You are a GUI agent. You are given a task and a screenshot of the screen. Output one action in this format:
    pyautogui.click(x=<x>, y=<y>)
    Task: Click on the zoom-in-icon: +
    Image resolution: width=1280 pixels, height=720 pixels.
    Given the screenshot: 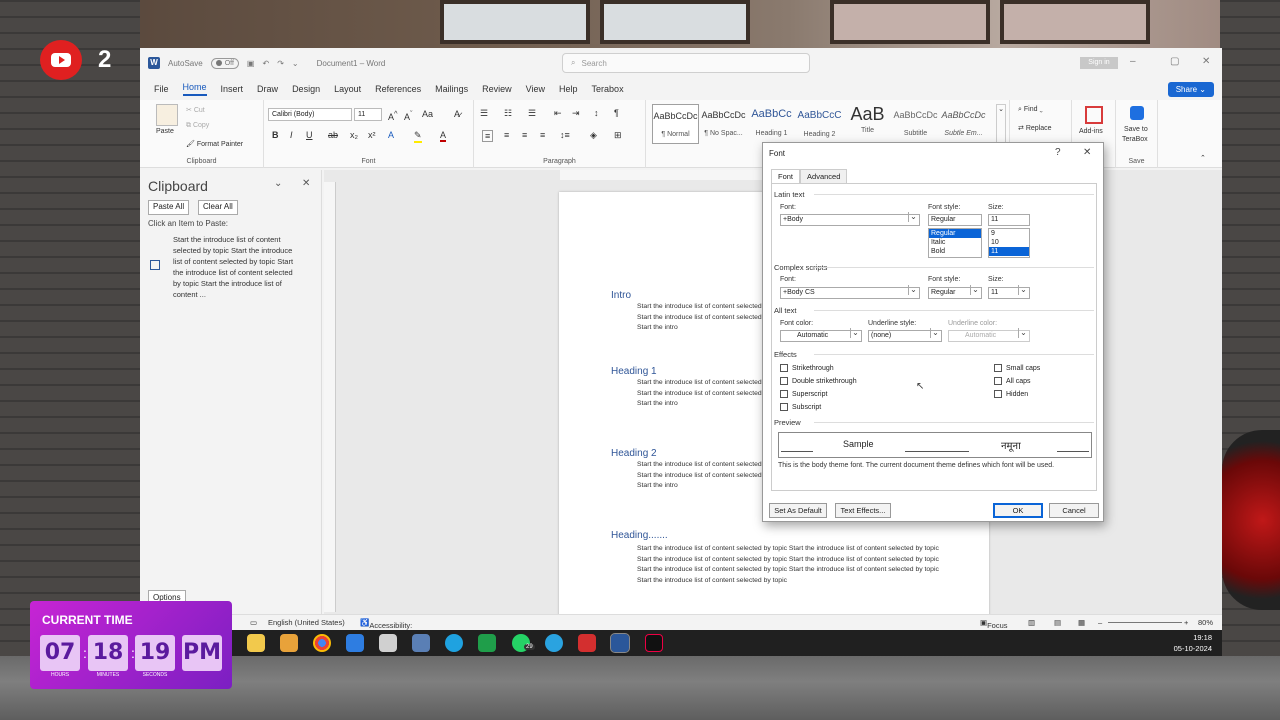 What is the action you would take?
    pyautogui.click(x=1186, y=622)
    